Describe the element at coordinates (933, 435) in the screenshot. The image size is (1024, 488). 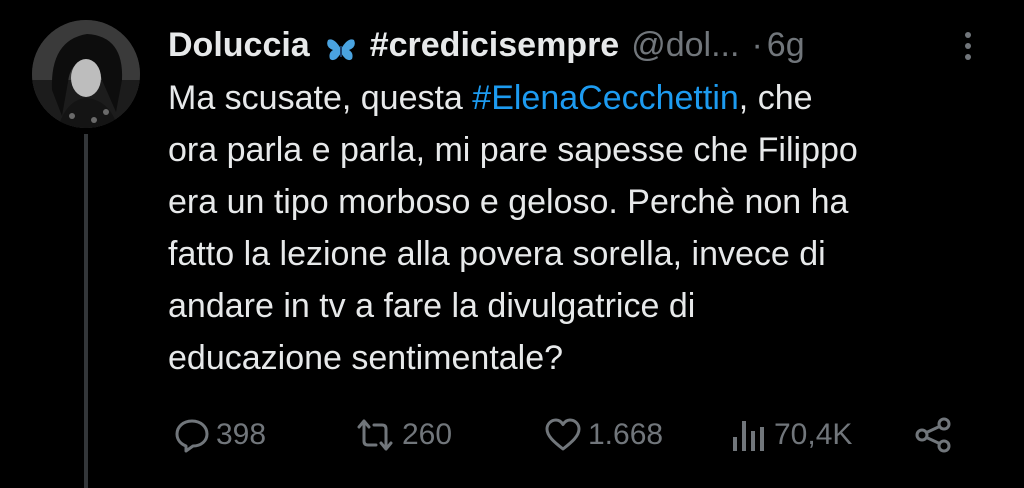
I see `share-icon` at that location.